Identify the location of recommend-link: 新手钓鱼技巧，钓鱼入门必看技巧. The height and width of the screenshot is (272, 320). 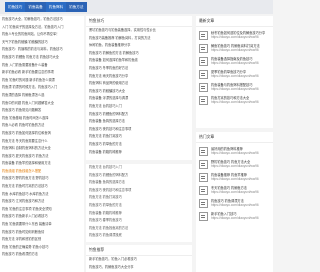
(140, 260).